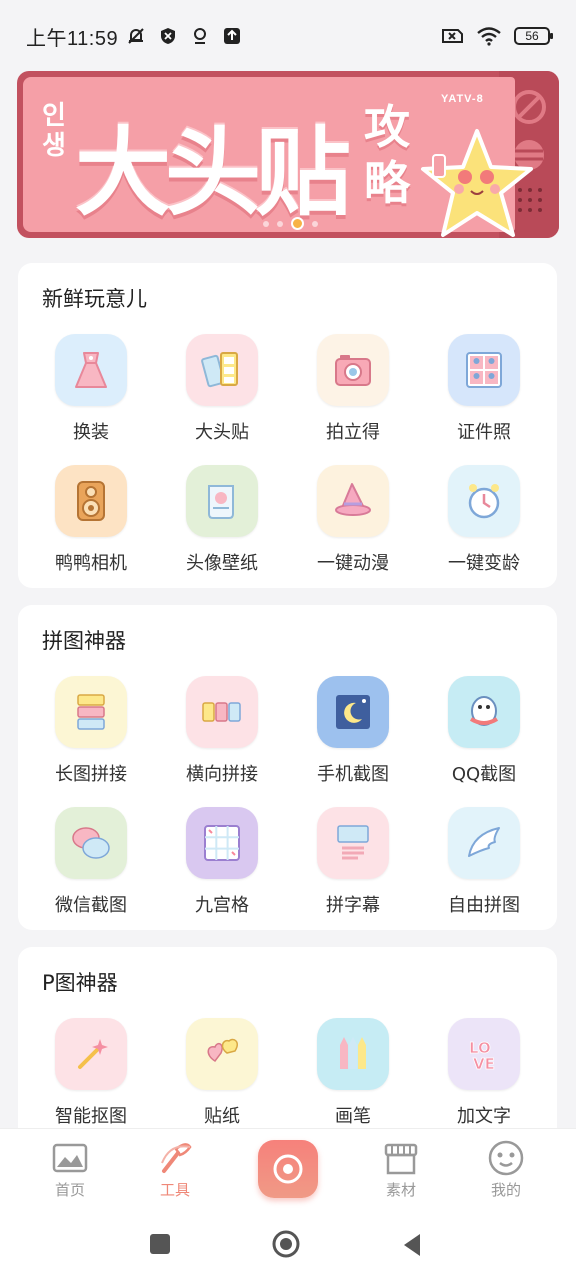 This screenshot has height=1280, width=576. I want to click on camera-button, so click(288, 1169).